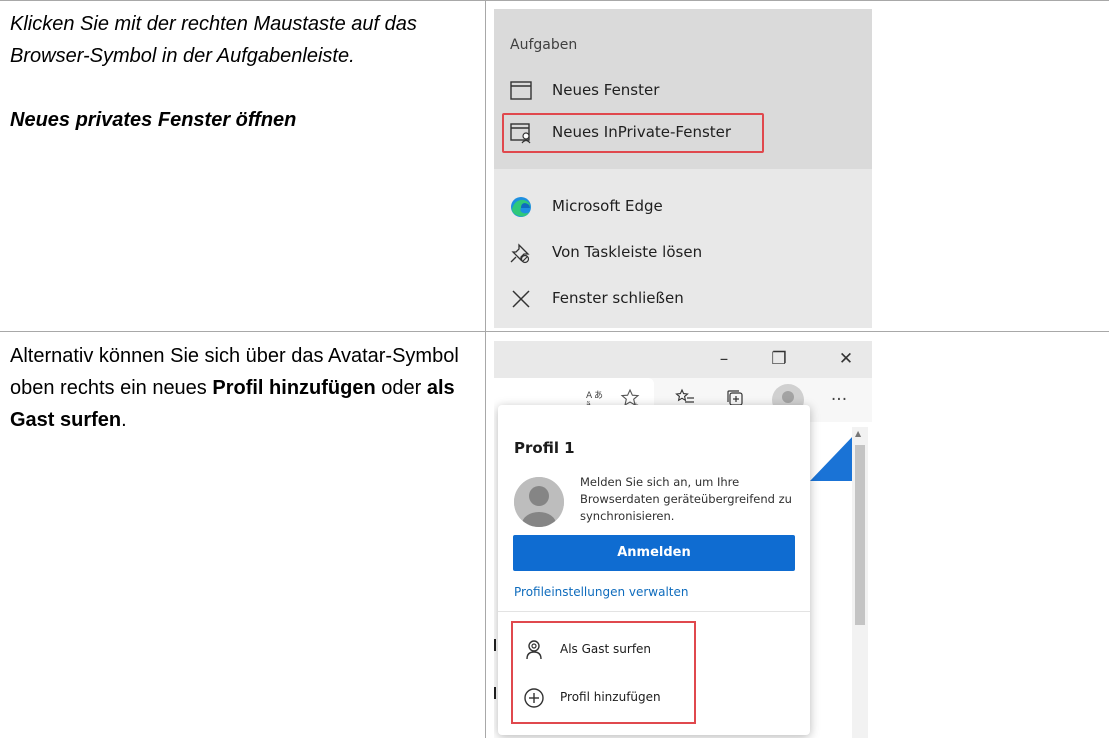 This screenshot has width=1109, height=738. What do you see at coordinates (554, 0) in the screenshot?
I see `table-top-border` at bounding box center [554, 0].